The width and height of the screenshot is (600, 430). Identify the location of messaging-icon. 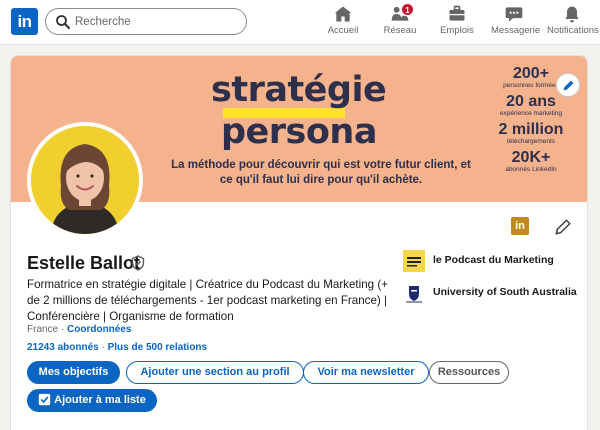
(514, 14).